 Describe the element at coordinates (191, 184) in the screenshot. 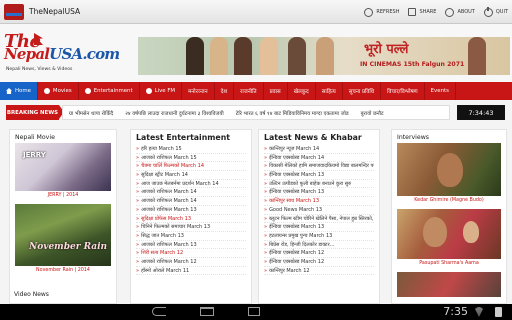

I see `entertainment-list-item: » आज जाउछ मेलबर्नमा प्रदर्शन March 14` at that location.